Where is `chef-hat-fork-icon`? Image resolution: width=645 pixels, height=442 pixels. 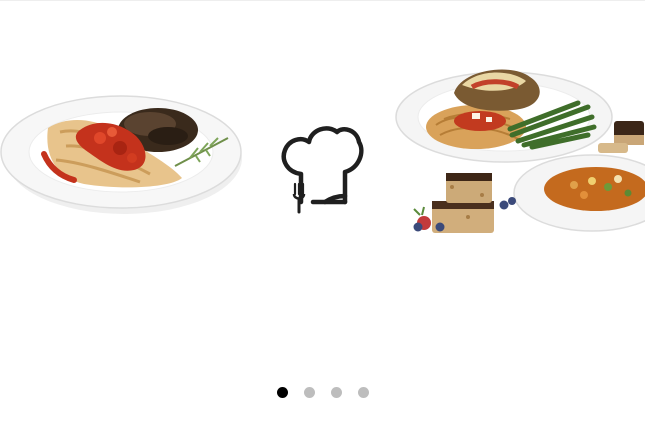 chef-hat-fork-icon is located at coordinates (322, 170).